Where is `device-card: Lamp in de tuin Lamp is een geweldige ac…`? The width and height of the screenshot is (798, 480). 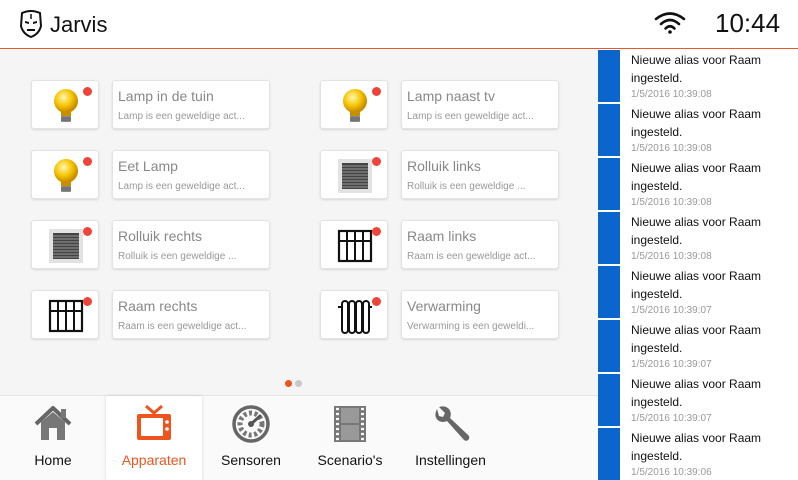 device-card: Lamp in de tuin Lamp is een geweldige ac… is located at coordinates (191, 104).